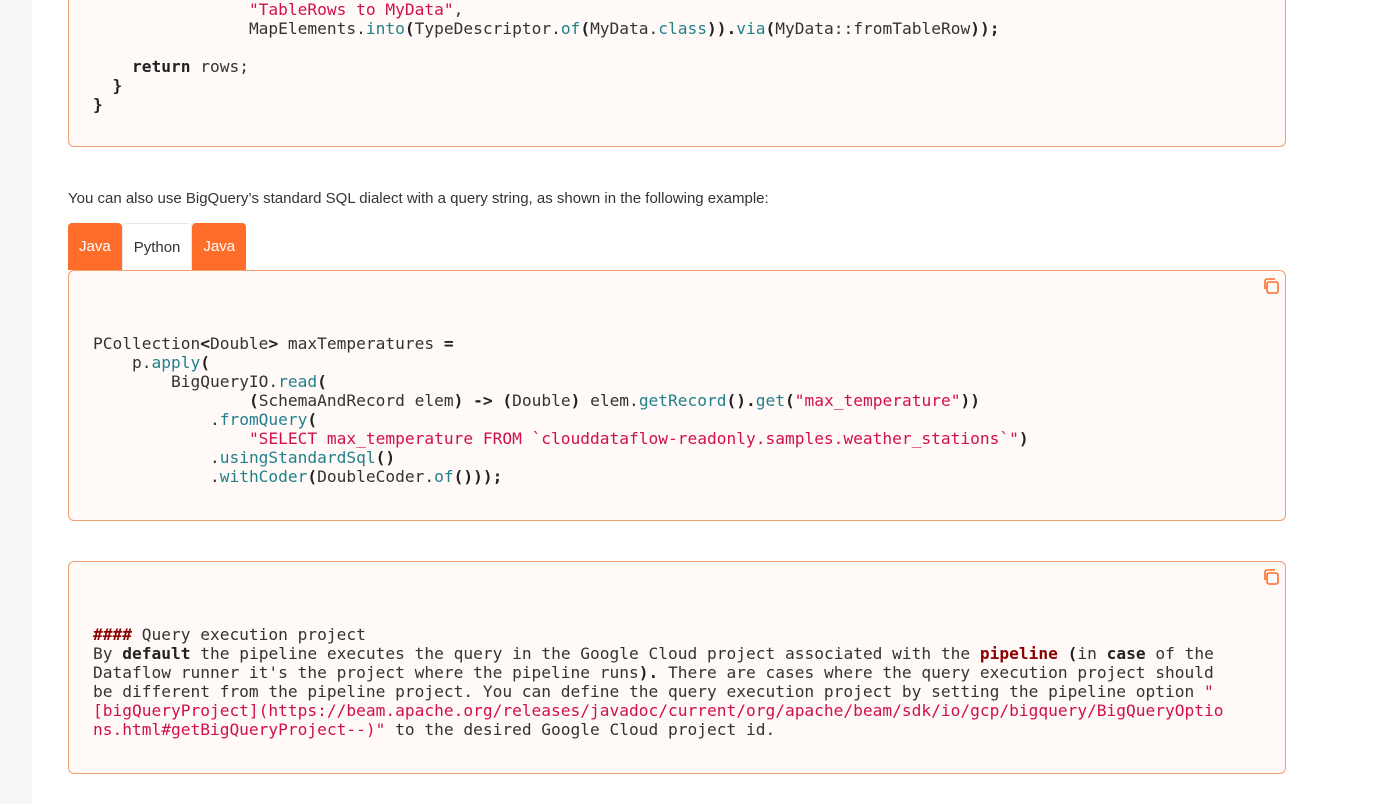  I want to click on code-token: ", so click(1209, 691).